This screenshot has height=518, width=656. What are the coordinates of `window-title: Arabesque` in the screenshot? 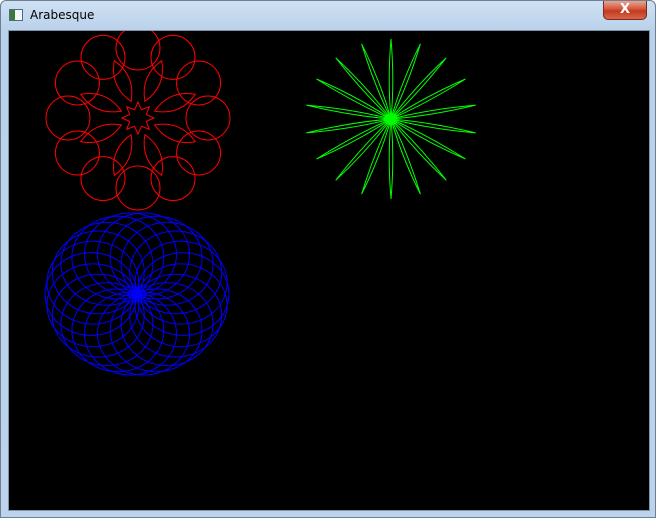 It's located at (62, 15).